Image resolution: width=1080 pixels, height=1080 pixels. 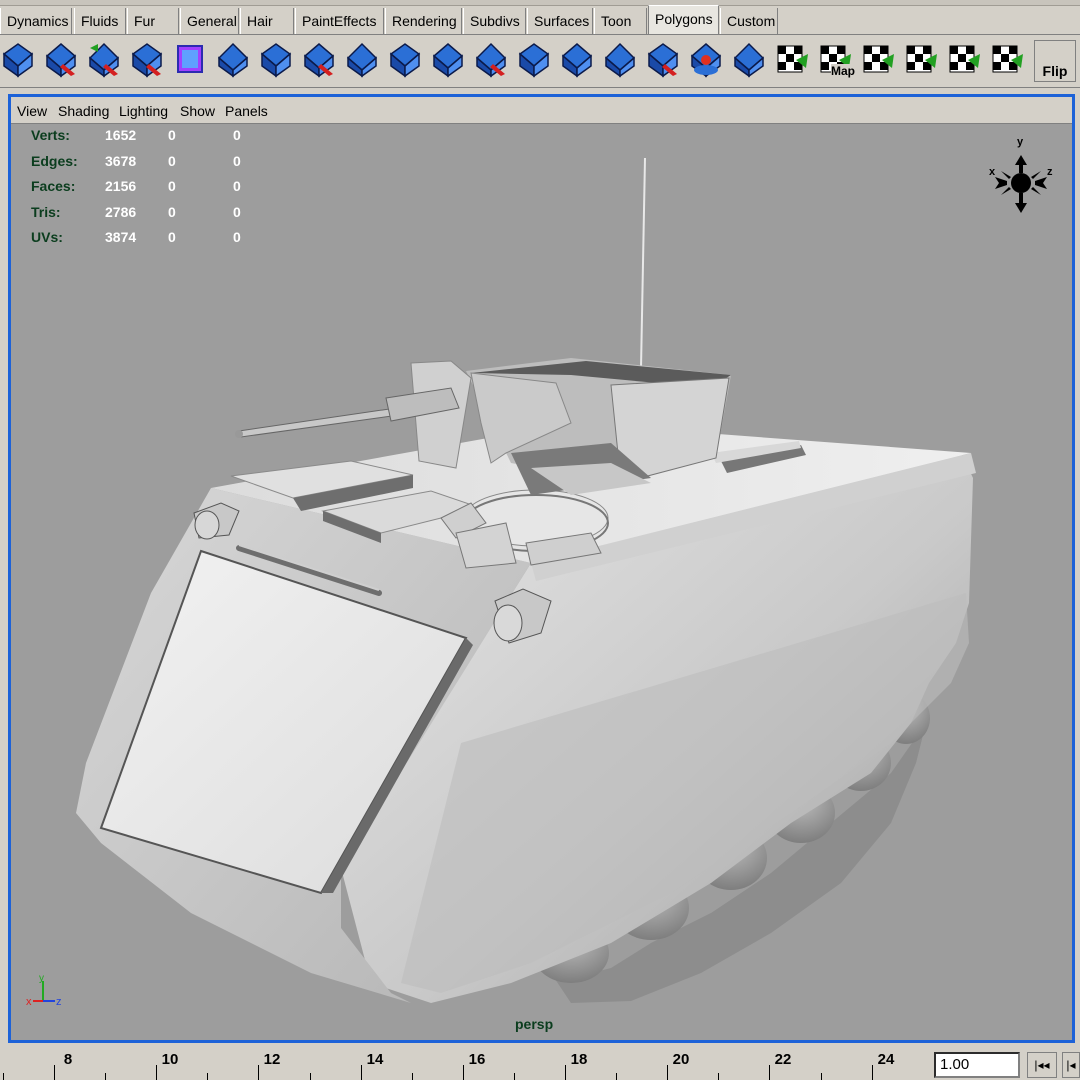 What do you see at coordinates (560, 21) in the screenshot?
I see `tab-surfaces: Surfaces` at bounding box center [560, 21].